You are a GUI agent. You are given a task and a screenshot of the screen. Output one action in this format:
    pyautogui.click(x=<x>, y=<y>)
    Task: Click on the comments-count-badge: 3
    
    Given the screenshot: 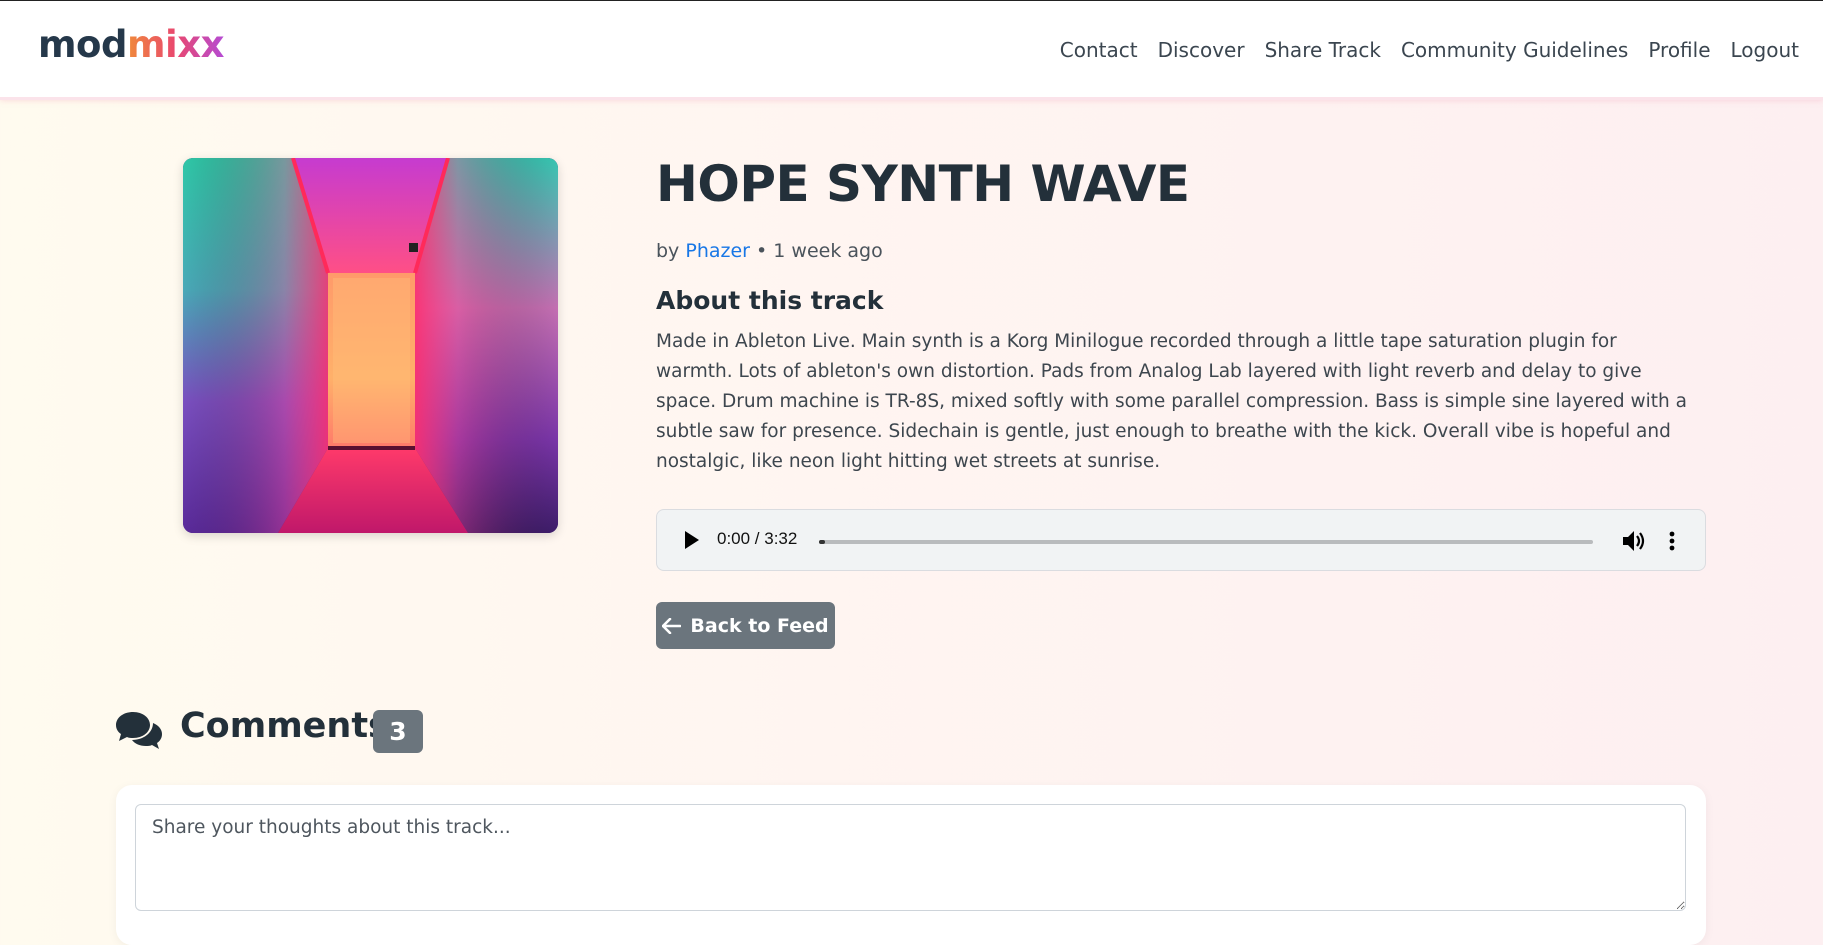 What is the action you would take?
    pyautogui.click(x=398, y=731)
    